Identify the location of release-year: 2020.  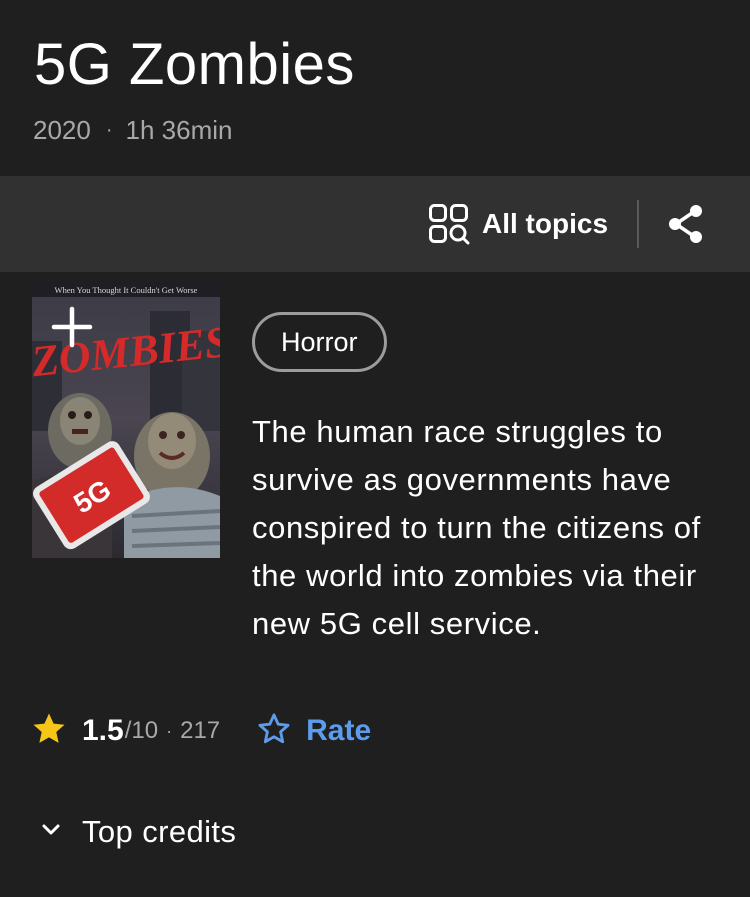
(62, 130).